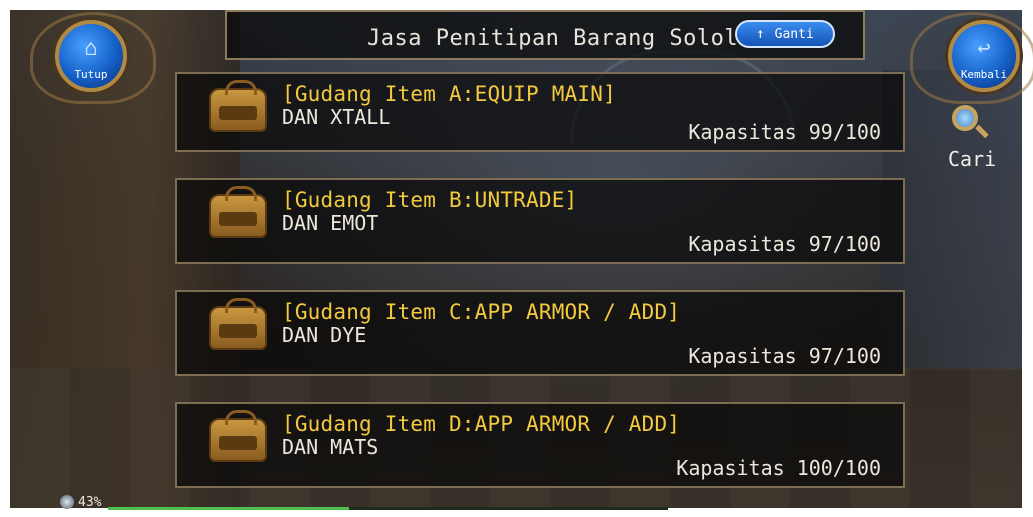  What do you see at coordinates (91, 48) in the screenshot?
I see `home-icon: ⌂` at bounding box center [91, 48].